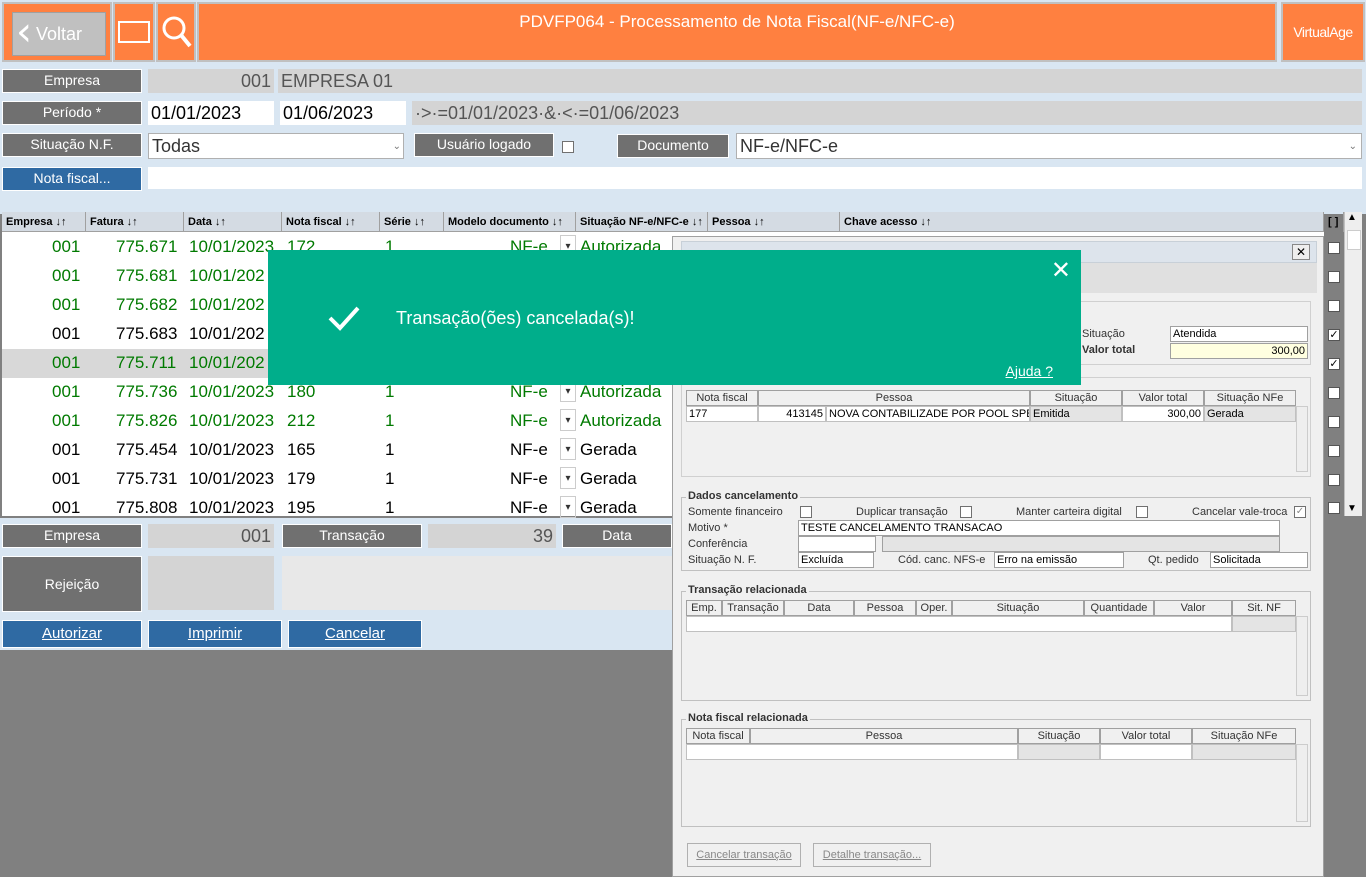 The width and height of the screenshot is (1366, 877). I want to click on window-icon, so click(134, 32).